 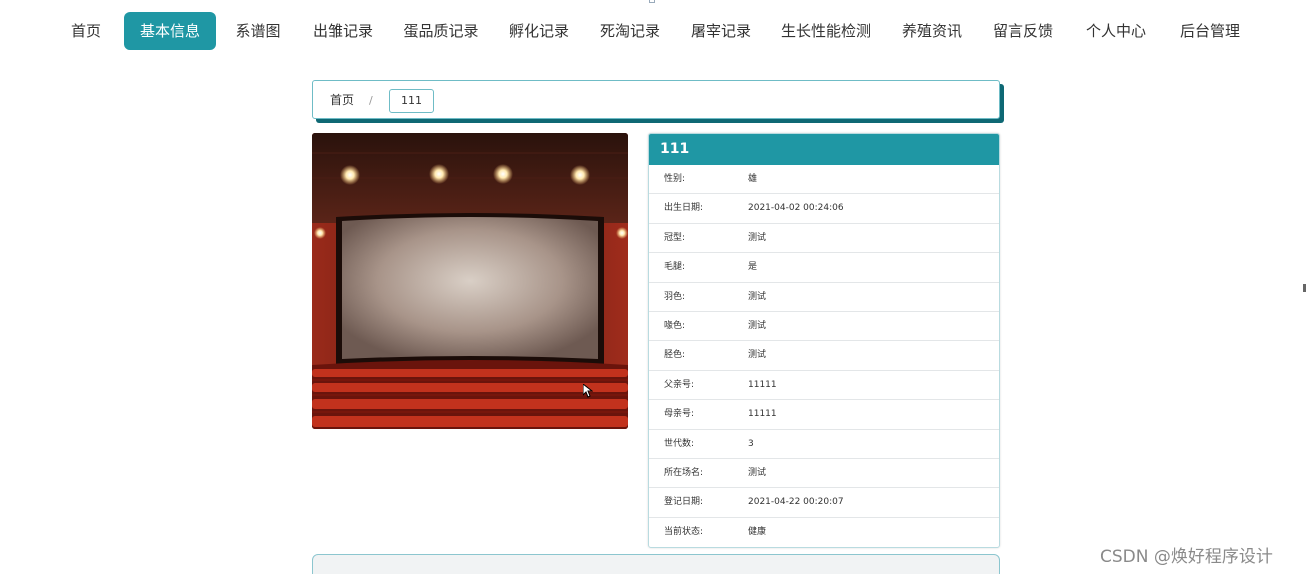 I want to click on nav-item-incubation-records: 孵化记录, so click(x=539, y=31).